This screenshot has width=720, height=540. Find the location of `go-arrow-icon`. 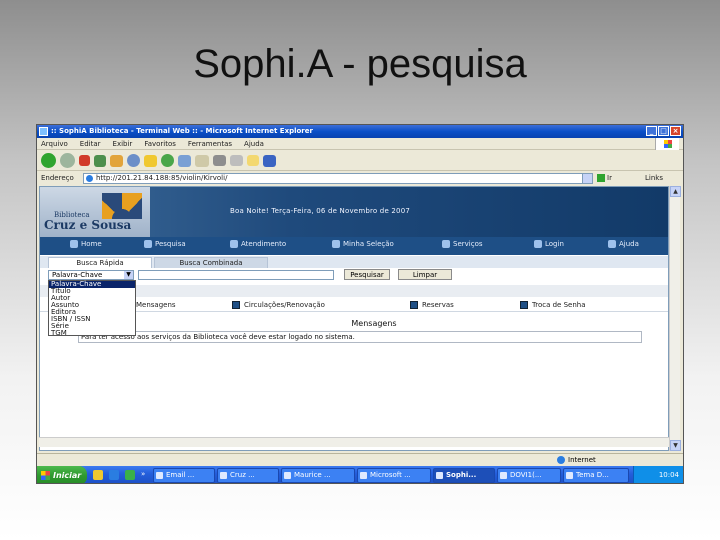

go-arrow-icon is located at coordinates (601, 178).